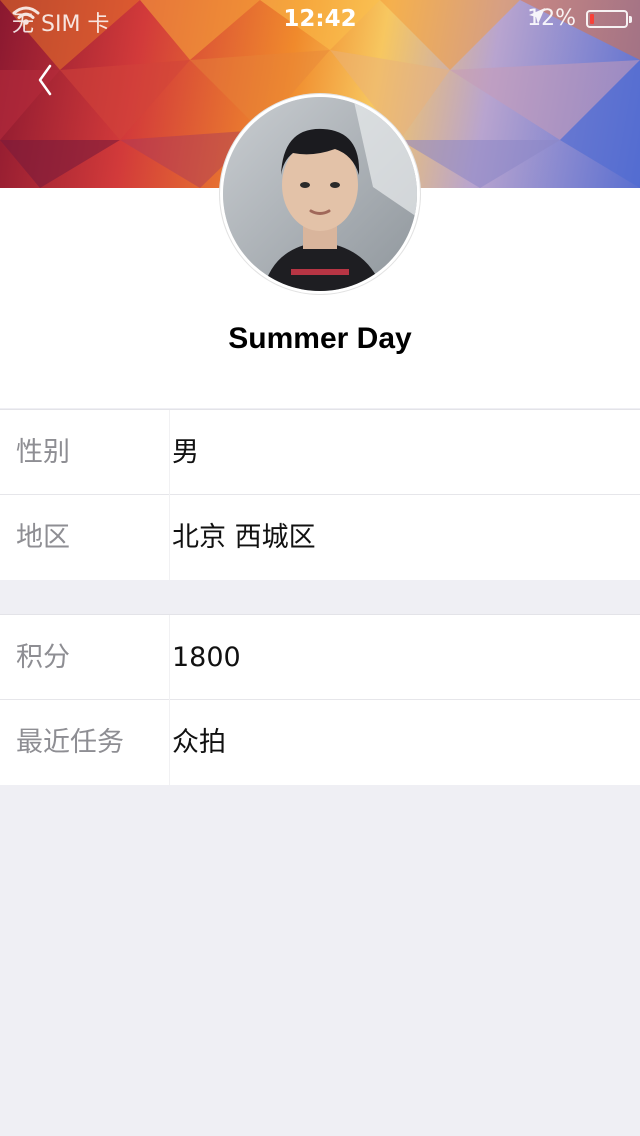 The image size is (640, 1136). Describe the element at coordinates (592, 18) in the screenshot. I see `battery-level-fill` at that location.